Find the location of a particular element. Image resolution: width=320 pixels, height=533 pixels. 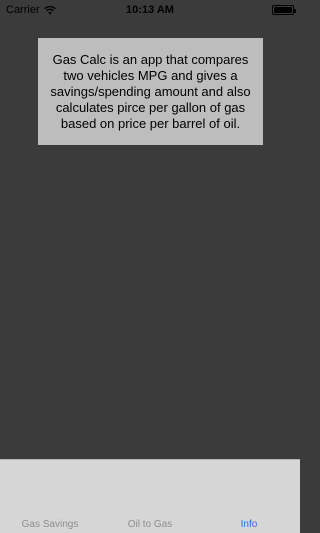

battery-level is located at coordinates (283, 10).